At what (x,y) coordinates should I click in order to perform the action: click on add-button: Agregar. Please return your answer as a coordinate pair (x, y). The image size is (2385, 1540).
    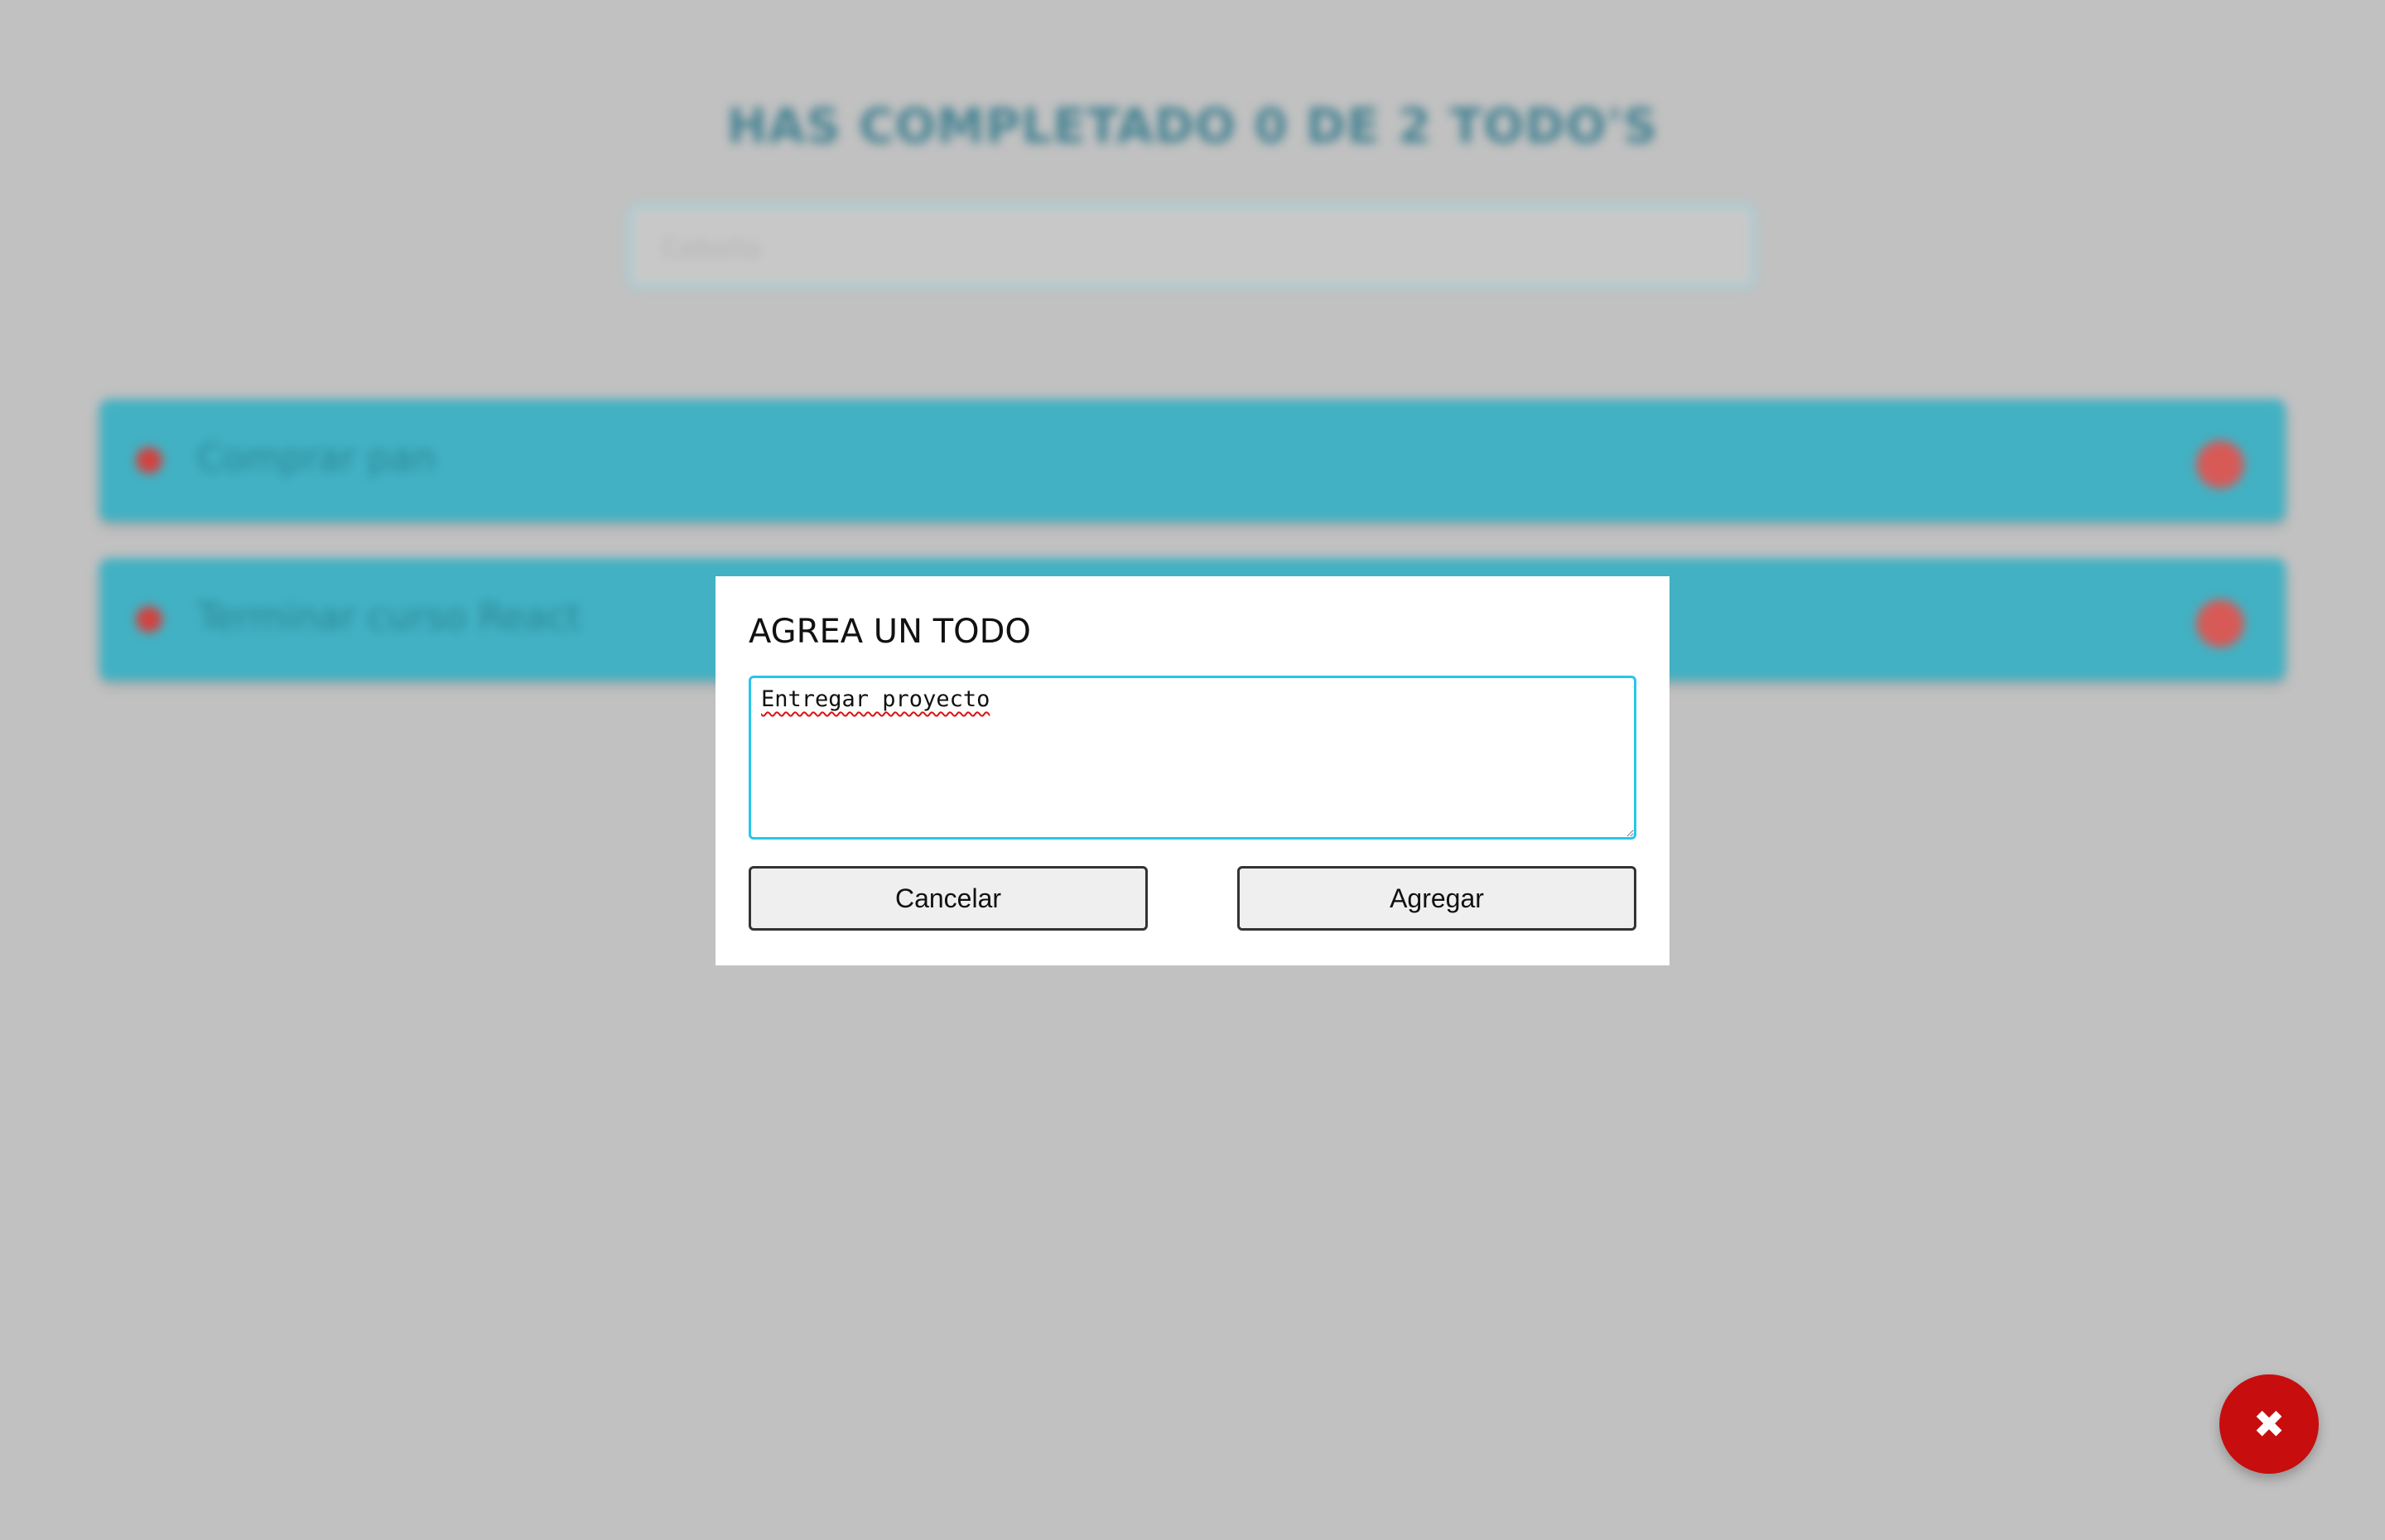
    Looking at the image, I should click on (1436, 899).